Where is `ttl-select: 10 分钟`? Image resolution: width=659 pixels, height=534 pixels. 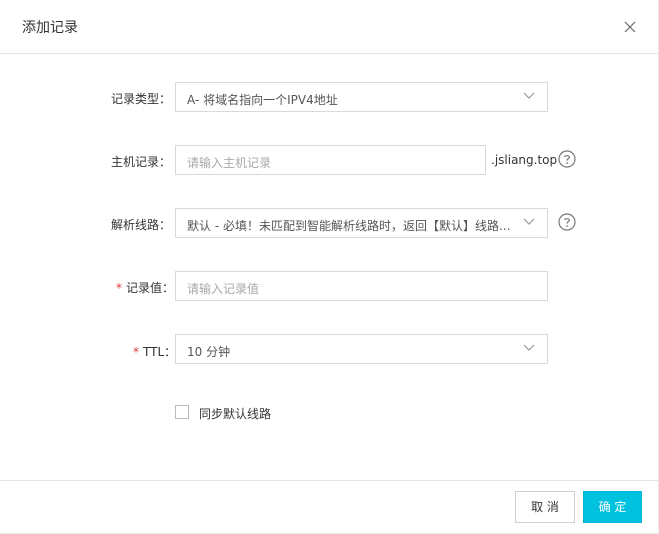
ttl-select: 10 分钟 is located at coordinates (361, 349).